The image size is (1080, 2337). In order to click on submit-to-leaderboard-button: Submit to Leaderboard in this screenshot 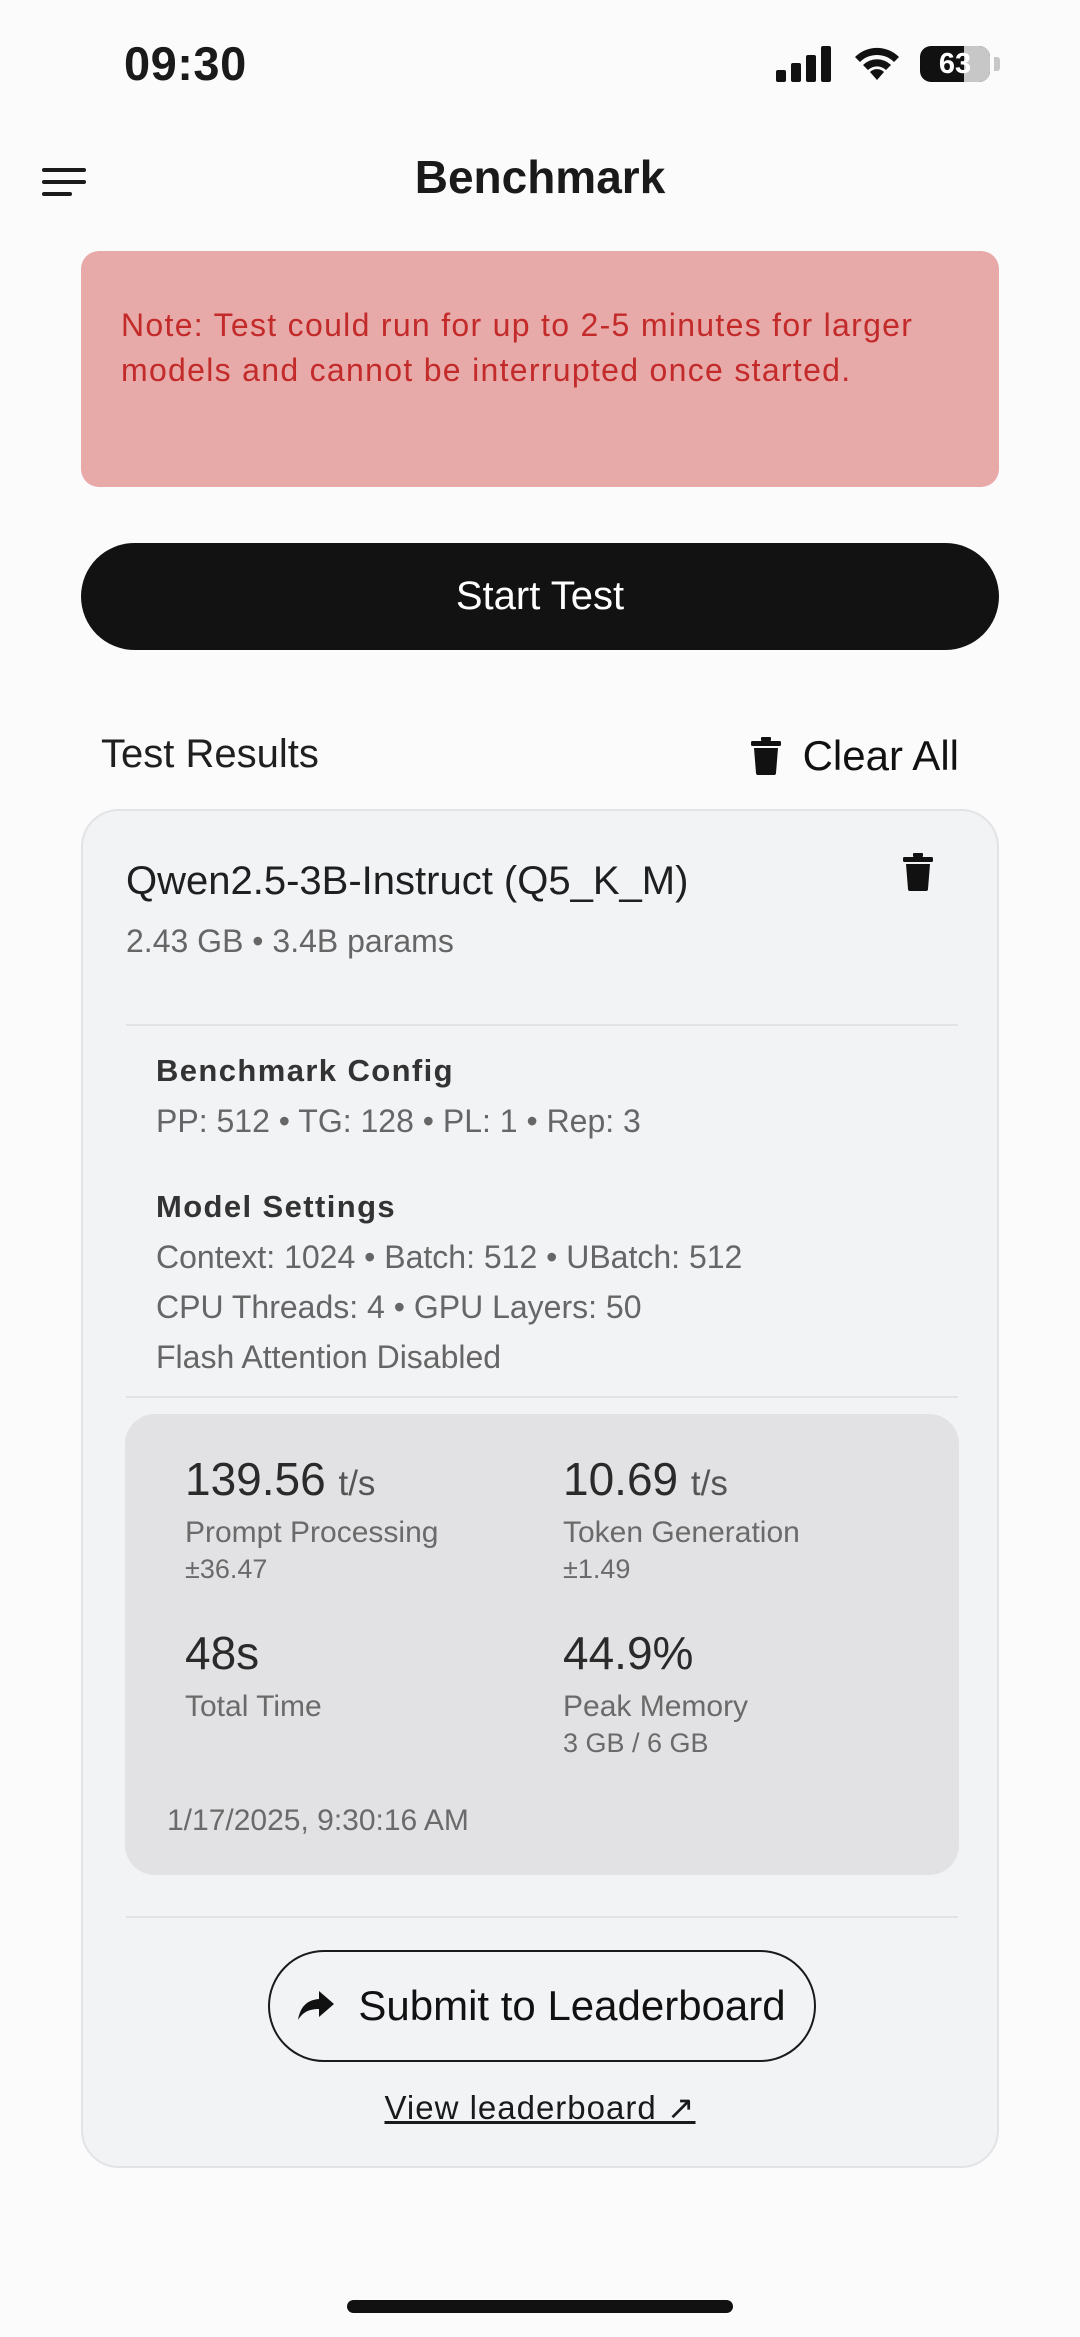, I will do `click(542, 2006)`.